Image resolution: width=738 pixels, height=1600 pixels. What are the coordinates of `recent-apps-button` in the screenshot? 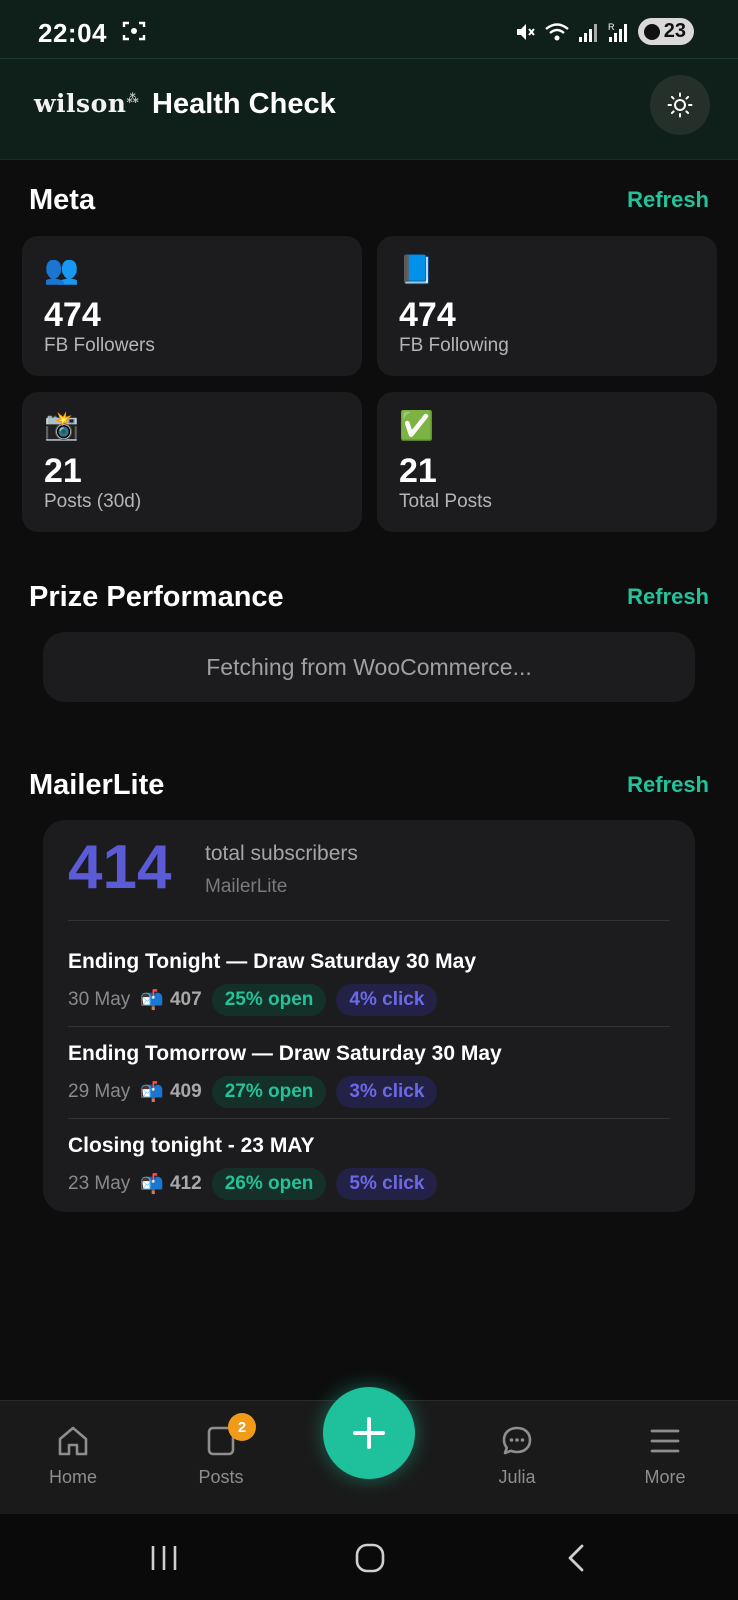 It's located at (164, 1558).